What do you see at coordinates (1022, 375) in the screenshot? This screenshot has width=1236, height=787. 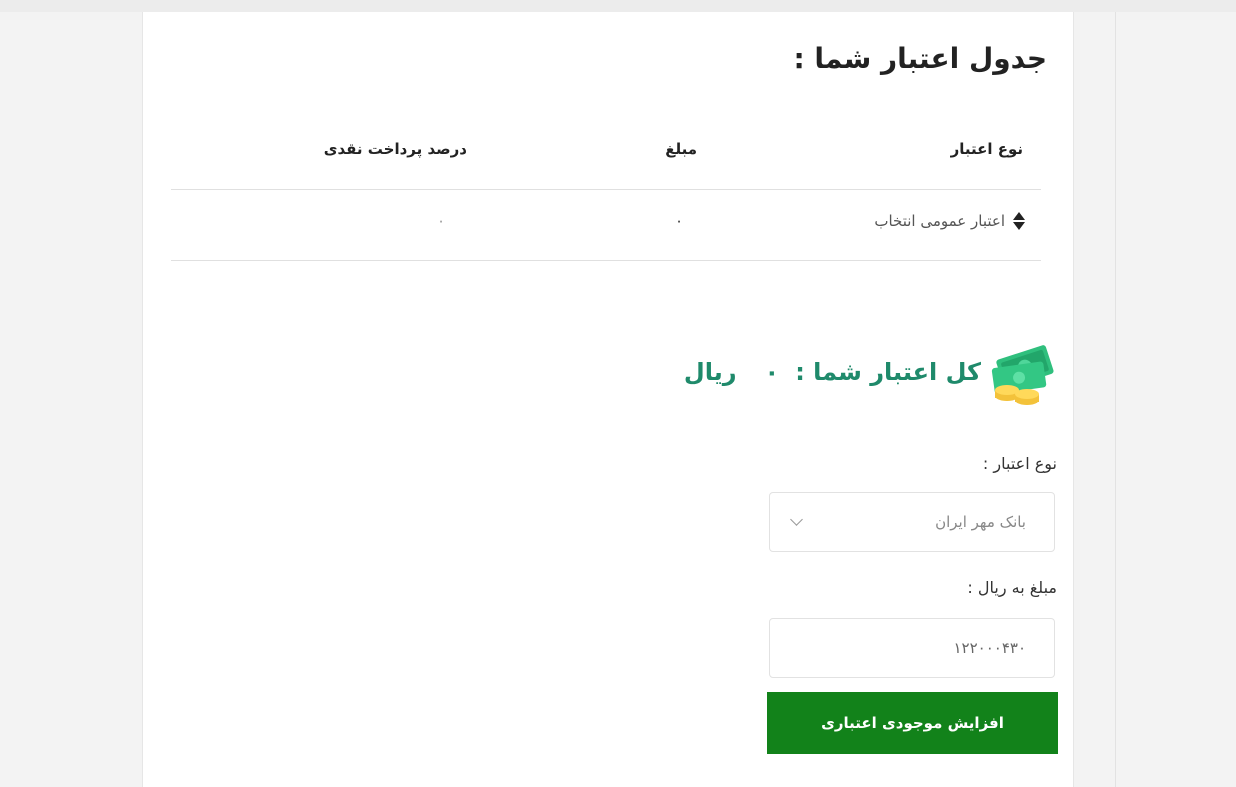 I see `money-icon` at bounding box center [1022, 375].